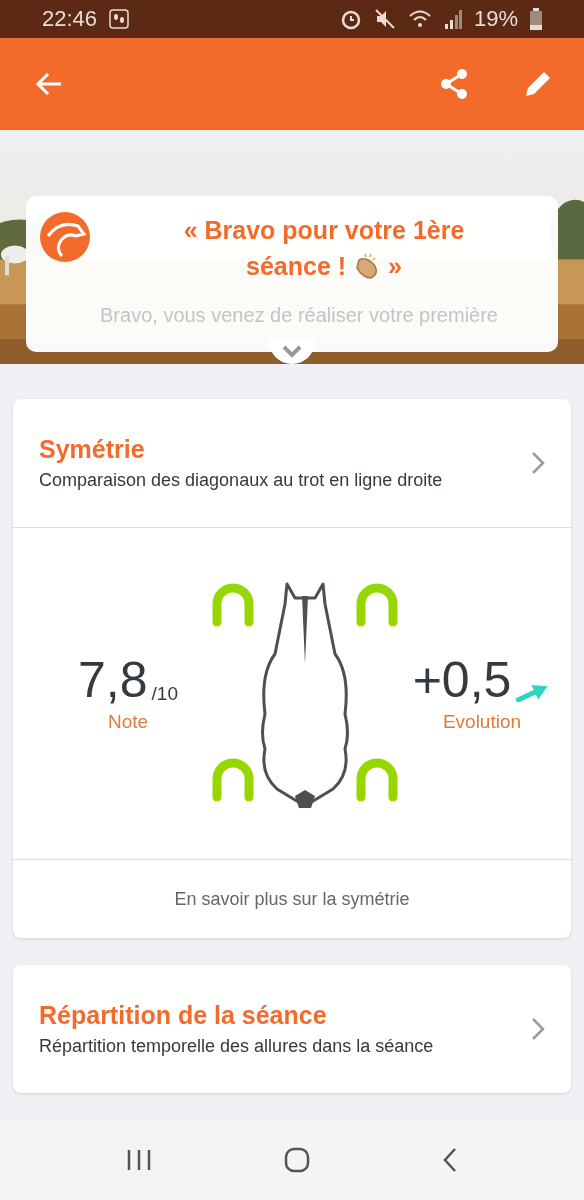 The height and width of the screenshot is (1200, 584). Describe the element at coordinates (183, 1015) in the screenshot. I see `card-title: Répartition de la séance` at that location.